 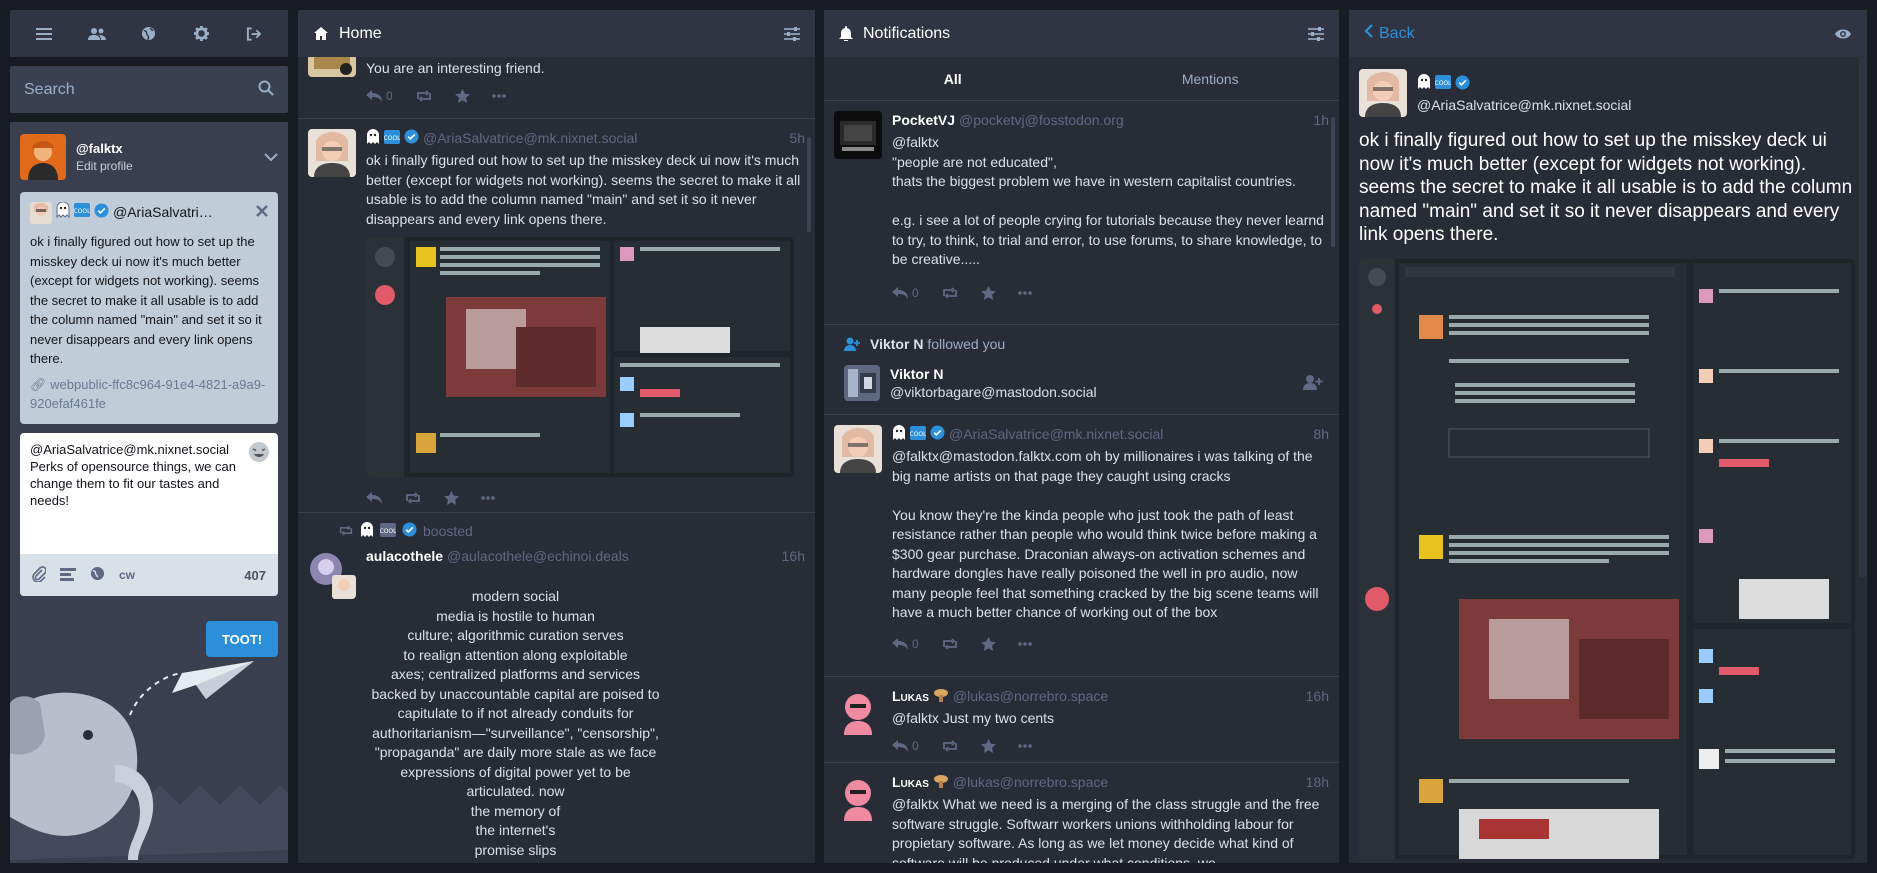 What do you see at coordinates (1389, 33) in the screenshot?
I see `back-button: Back` at bounding box center [1389, 33].